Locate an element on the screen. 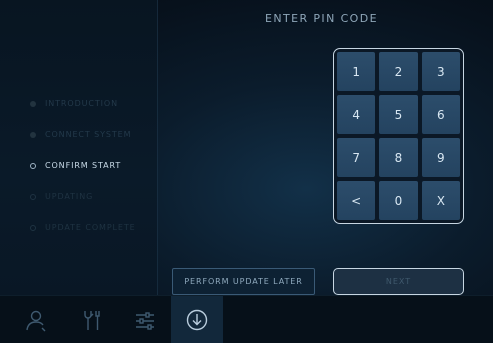 The height and width of the screenshot is (343, 493). step-connect-system: CONNECT SYSTEM is located at coordinates (83, 134).